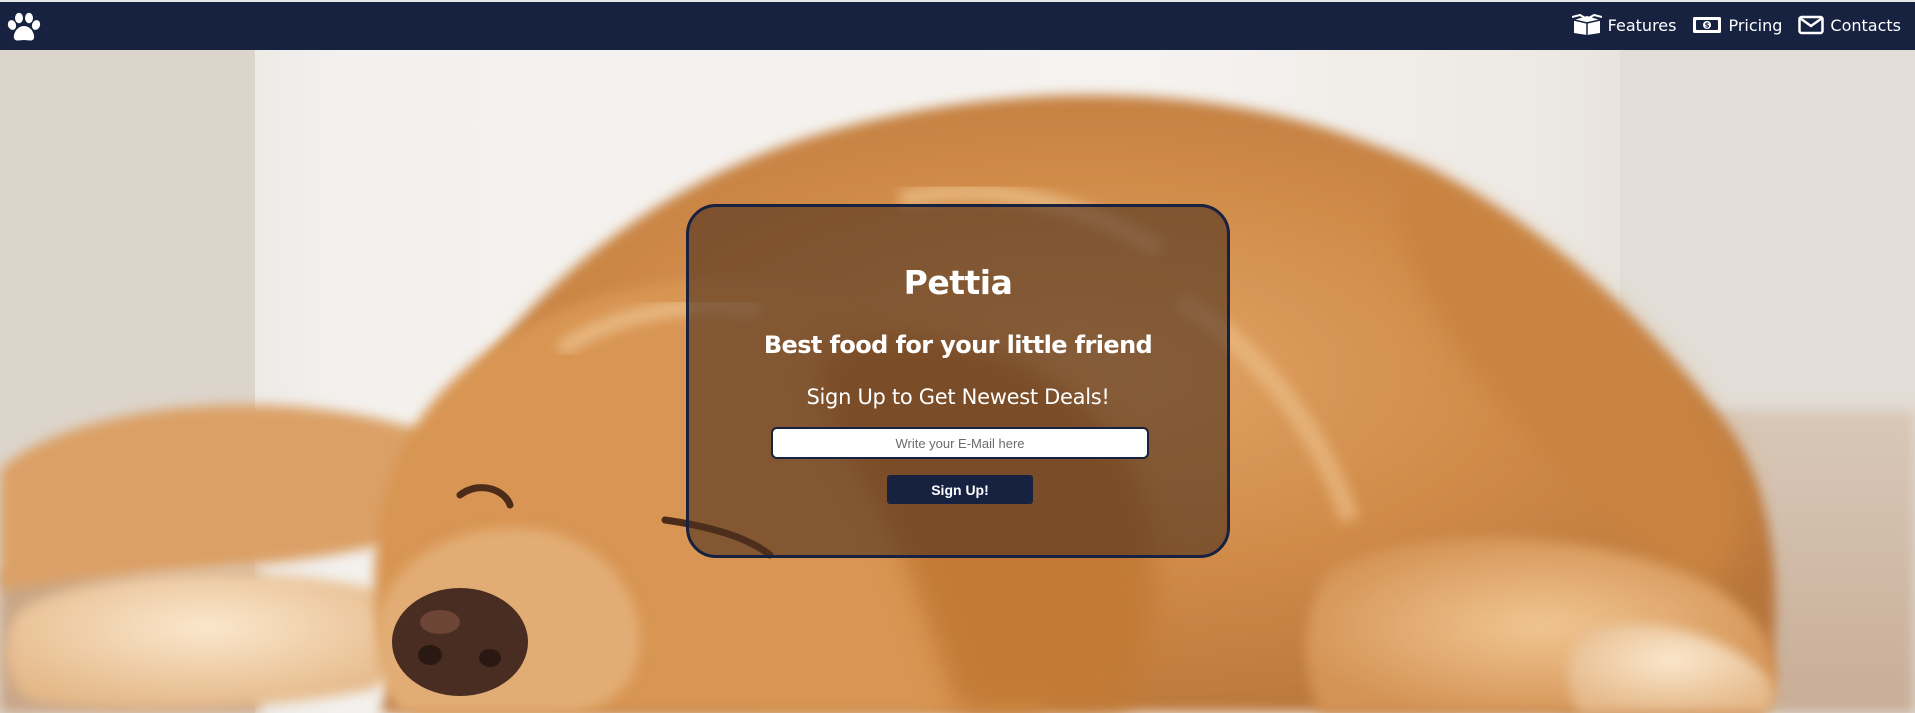  I want to click on money-icon: $, so click(1707, 25).